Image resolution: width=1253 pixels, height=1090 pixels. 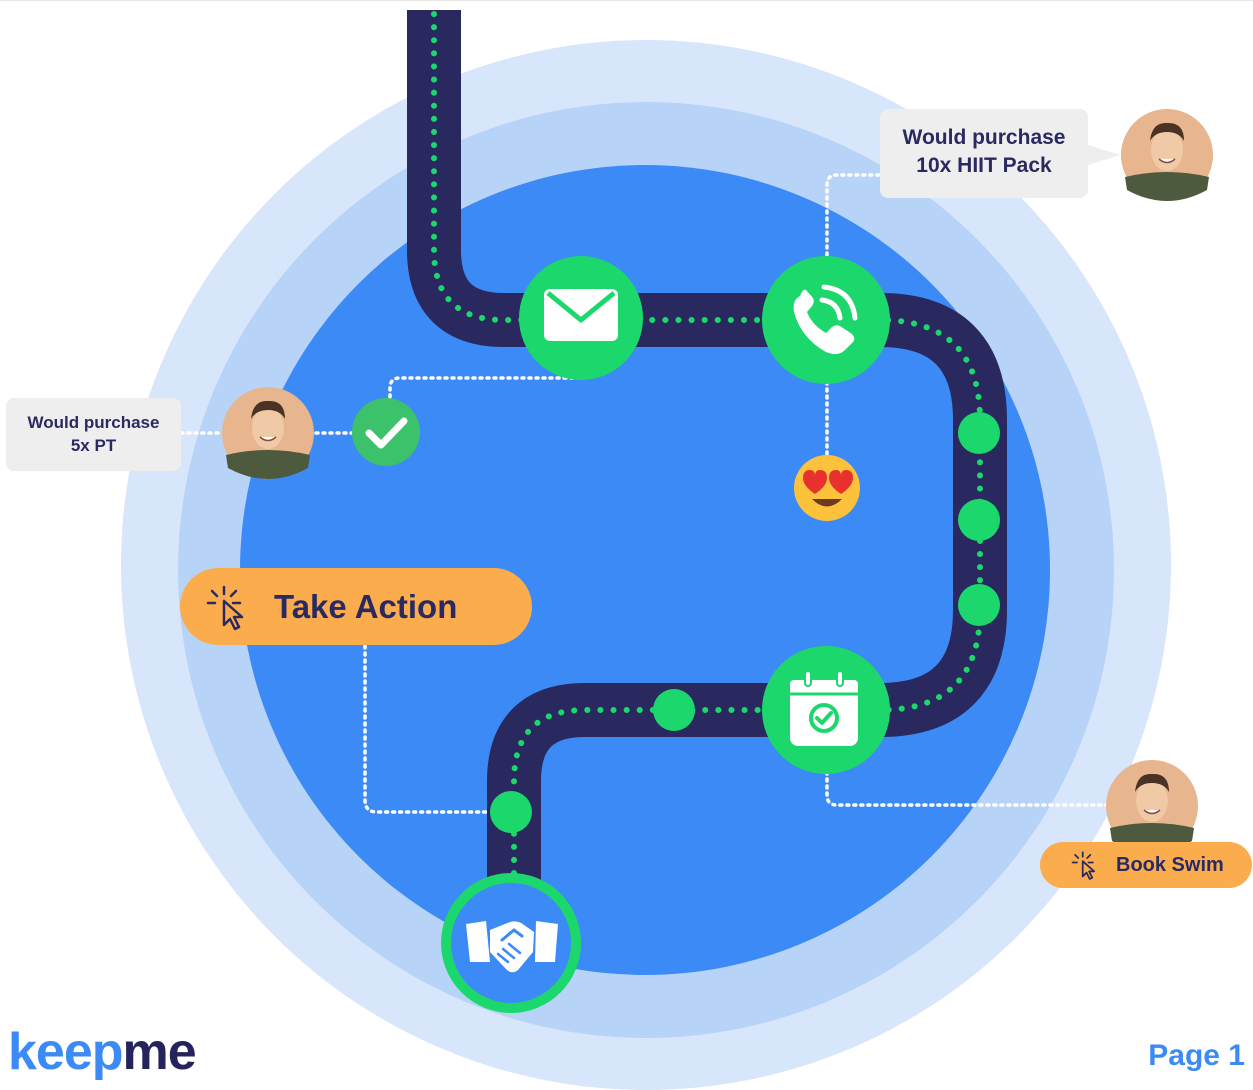 I want to click on purchase-tag-hiit: Would purchase 10x HIIT Pack, so click(x=984, y=153).